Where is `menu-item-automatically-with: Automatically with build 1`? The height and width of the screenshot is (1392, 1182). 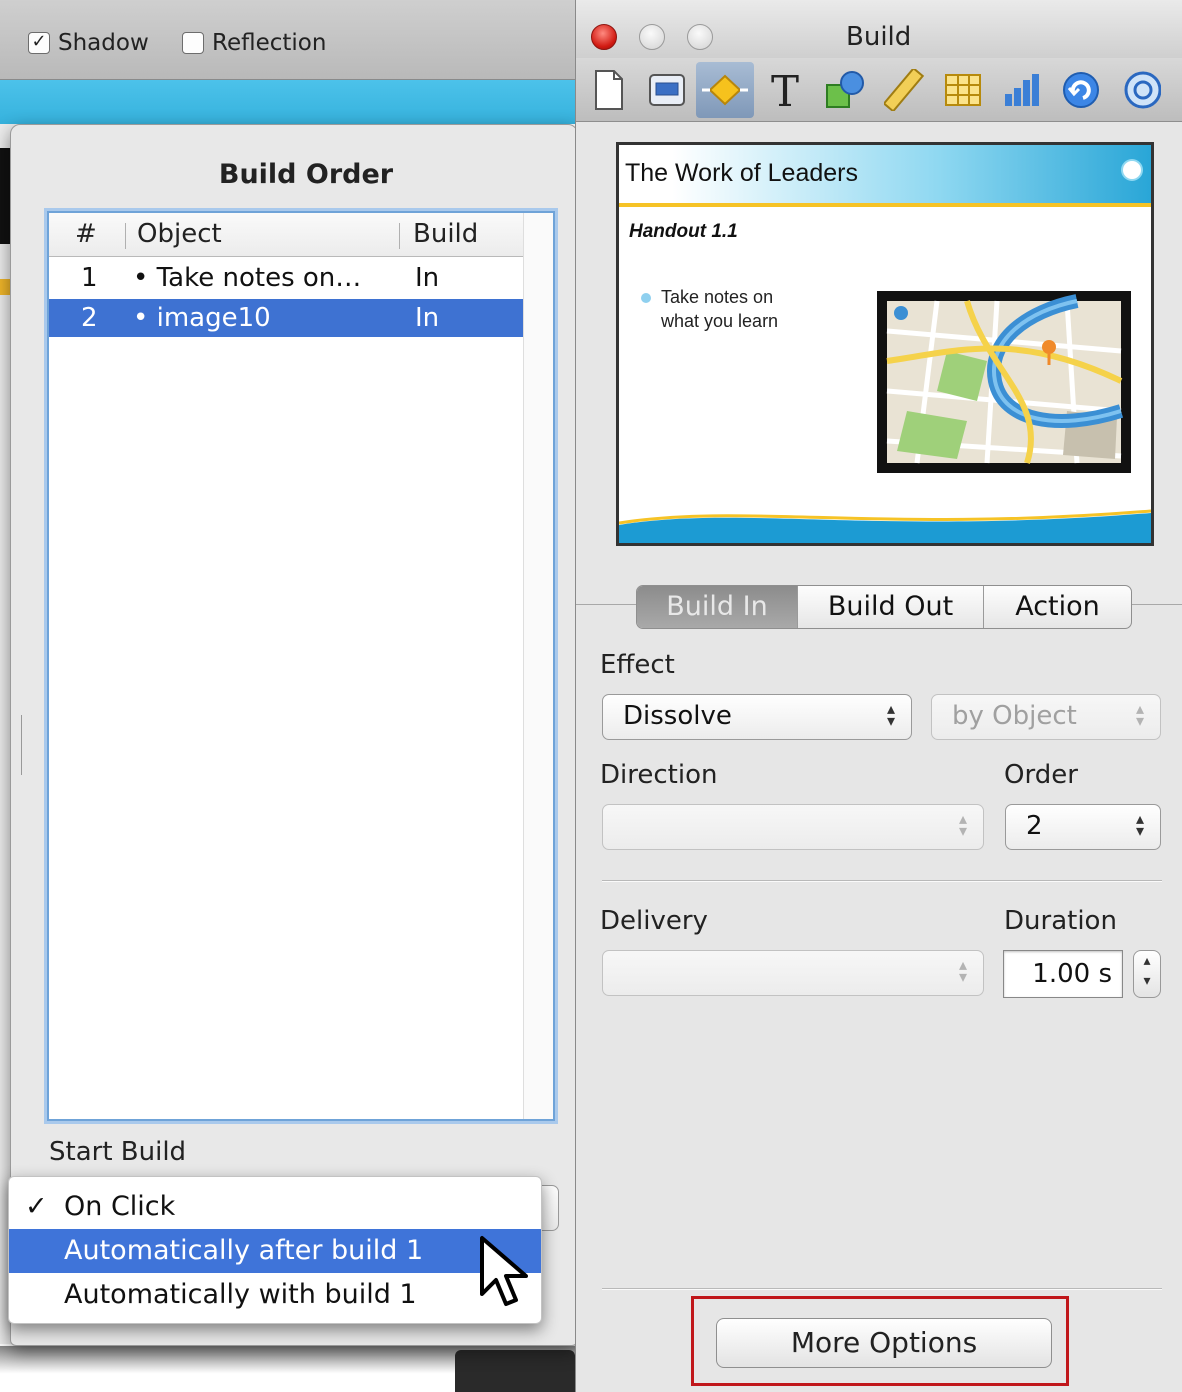 menu-item-automatically-with: Automatically with build 1 is located at coordinates (275, 1295).